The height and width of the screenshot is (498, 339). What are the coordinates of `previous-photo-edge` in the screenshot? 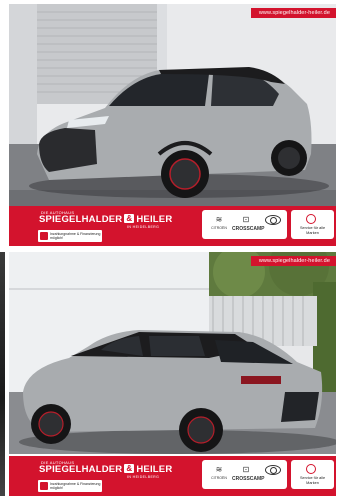 It's located at (2, 374).